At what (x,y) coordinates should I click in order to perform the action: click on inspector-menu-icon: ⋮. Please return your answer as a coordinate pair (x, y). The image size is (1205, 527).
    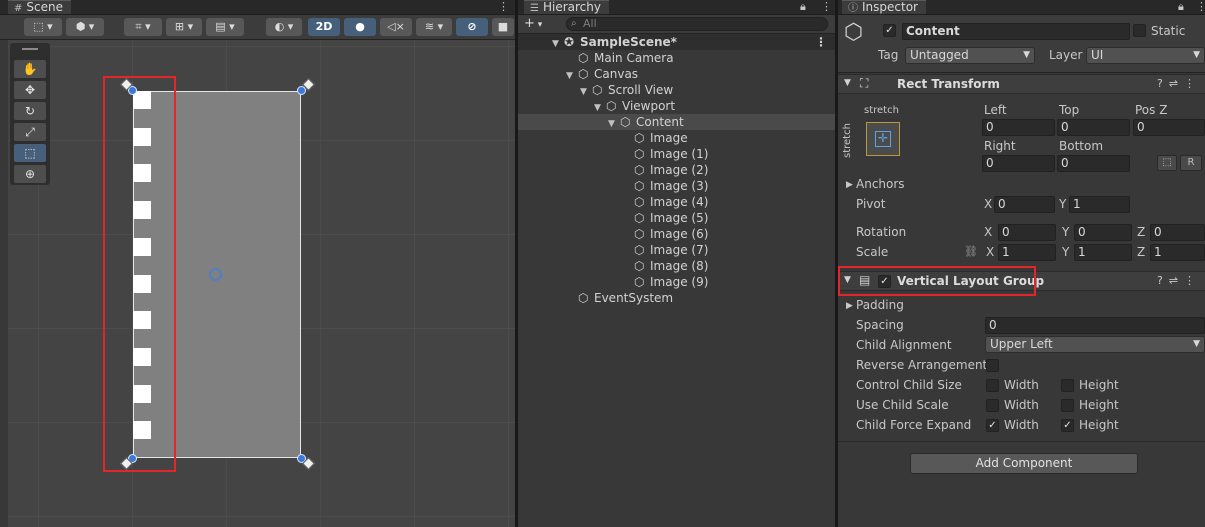
    Looking at the image, I should click on (1200, 6).